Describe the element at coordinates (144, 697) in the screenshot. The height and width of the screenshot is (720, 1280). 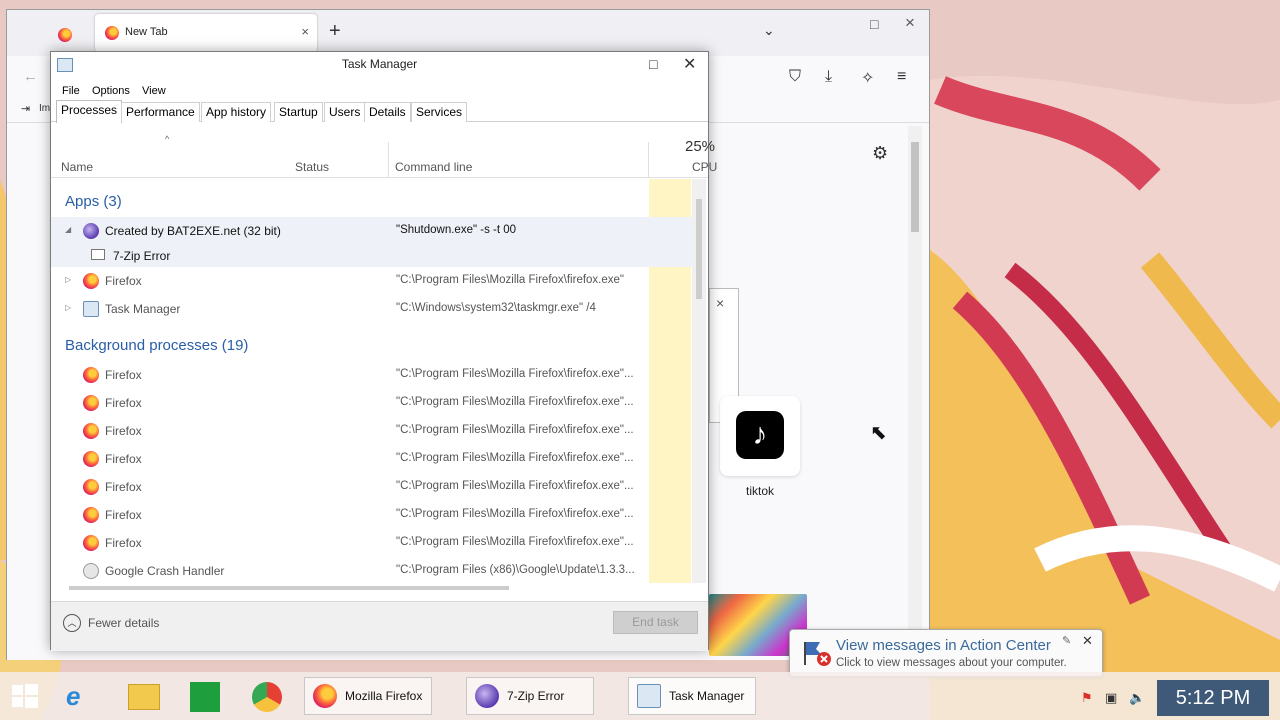
I see `file-explorer-icon` at that location.